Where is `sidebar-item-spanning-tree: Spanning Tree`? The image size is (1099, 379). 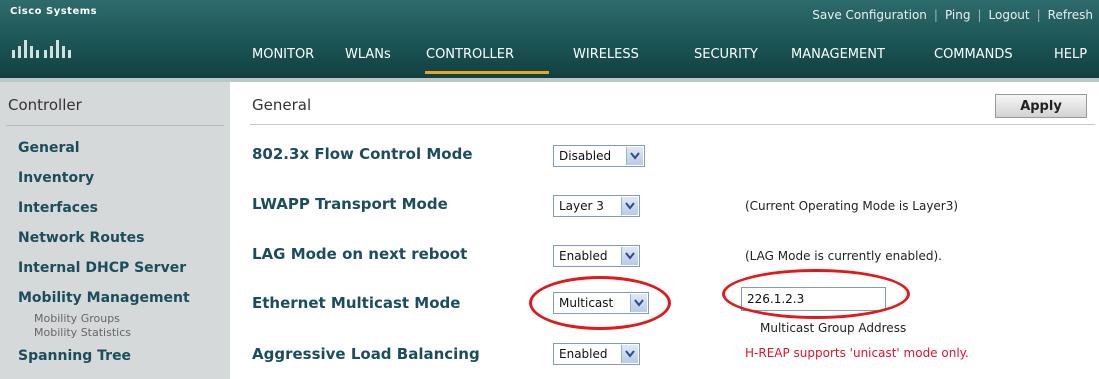 sidebar-item-spanning-tree: Spanning Tree is located at coordinates (74, 356).